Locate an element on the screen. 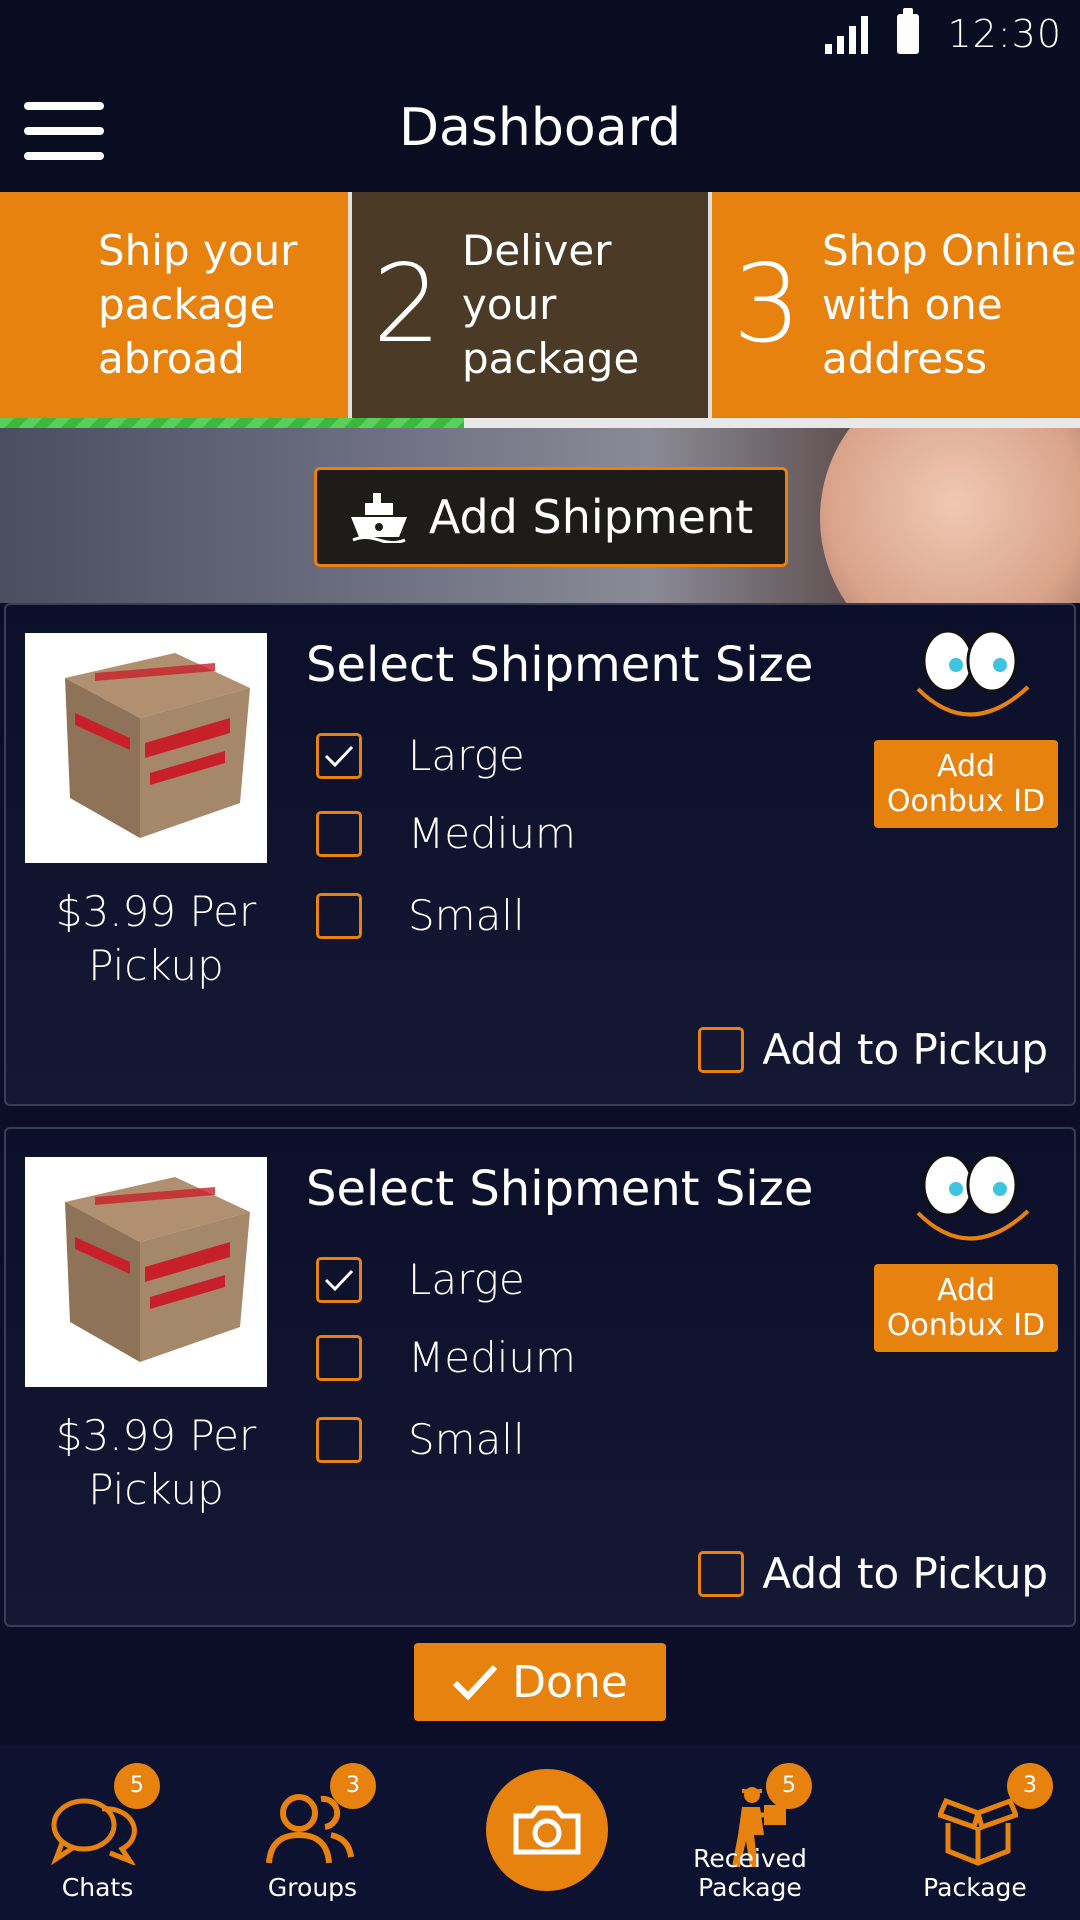 The width and height of the screenshot is (1080, 1920). nav-label: Package is located at coordinates (975, 1887).